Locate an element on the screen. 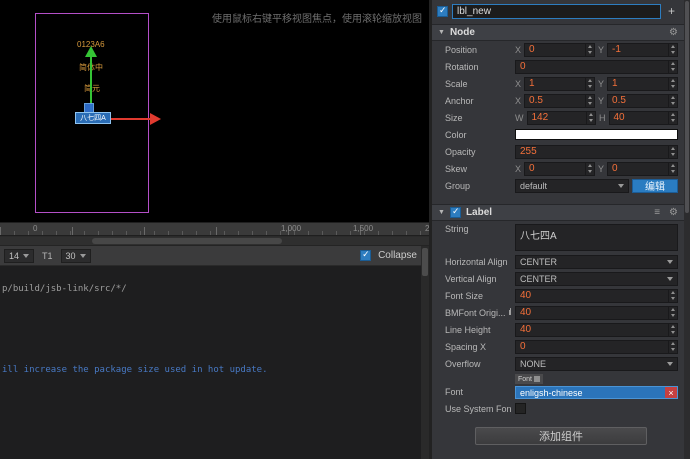  group-select: default is located at coordinates (572, 185).